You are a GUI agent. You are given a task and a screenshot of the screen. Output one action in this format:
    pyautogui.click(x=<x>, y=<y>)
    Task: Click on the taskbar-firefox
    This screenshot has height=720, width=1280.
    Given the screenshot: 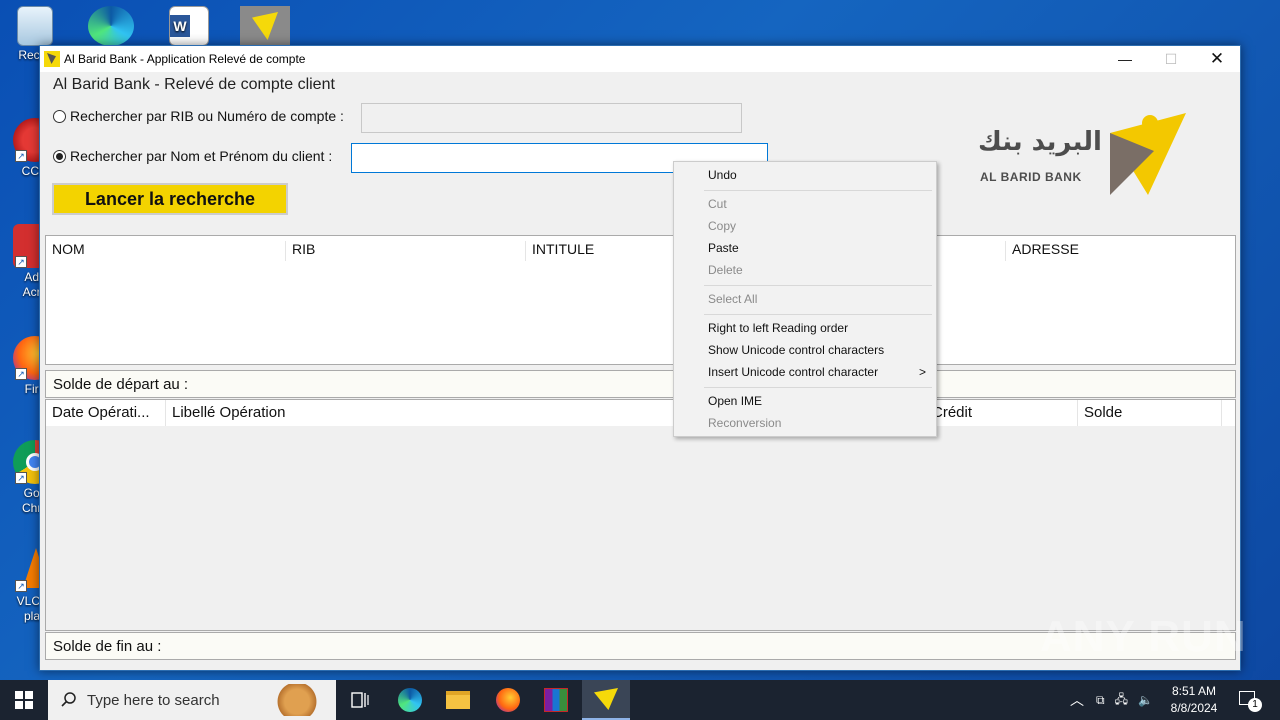 What is the action you would take?
    pyautogui.click(x=508, y=700)
    